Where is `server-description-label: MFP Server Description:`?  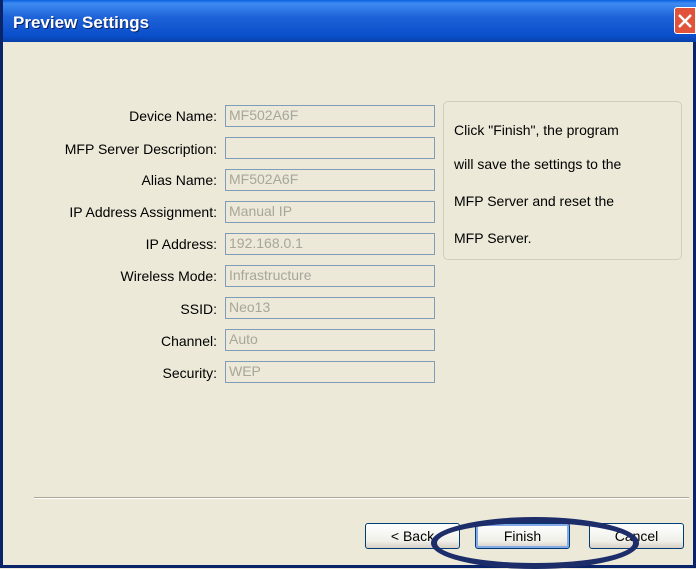 server-description-label: MFP Server Description: is located at coordinates (140, 149).